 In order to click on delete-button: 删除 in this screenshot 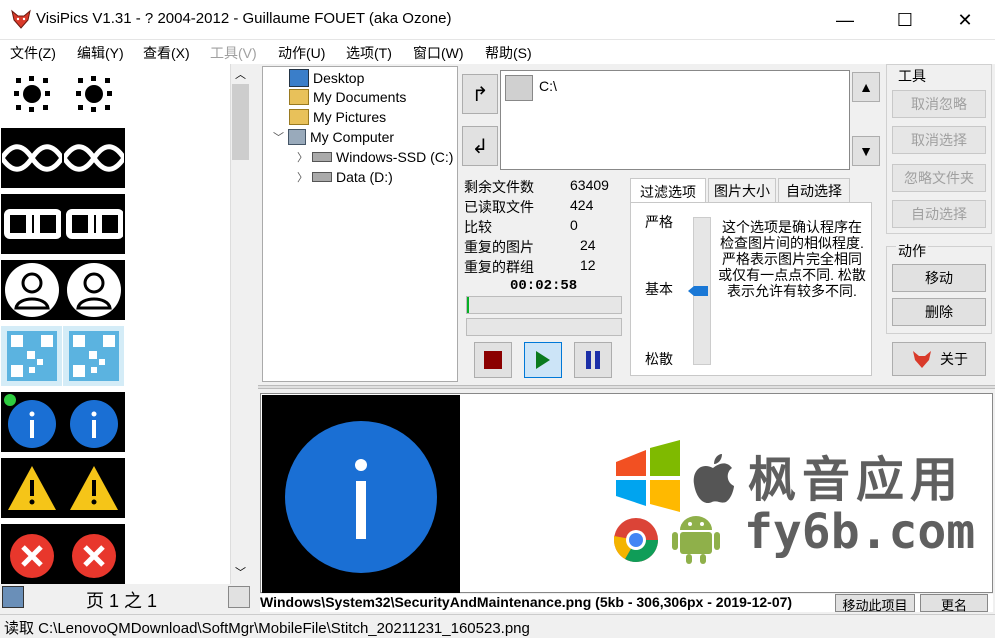, I will do `click(939, 312)`.